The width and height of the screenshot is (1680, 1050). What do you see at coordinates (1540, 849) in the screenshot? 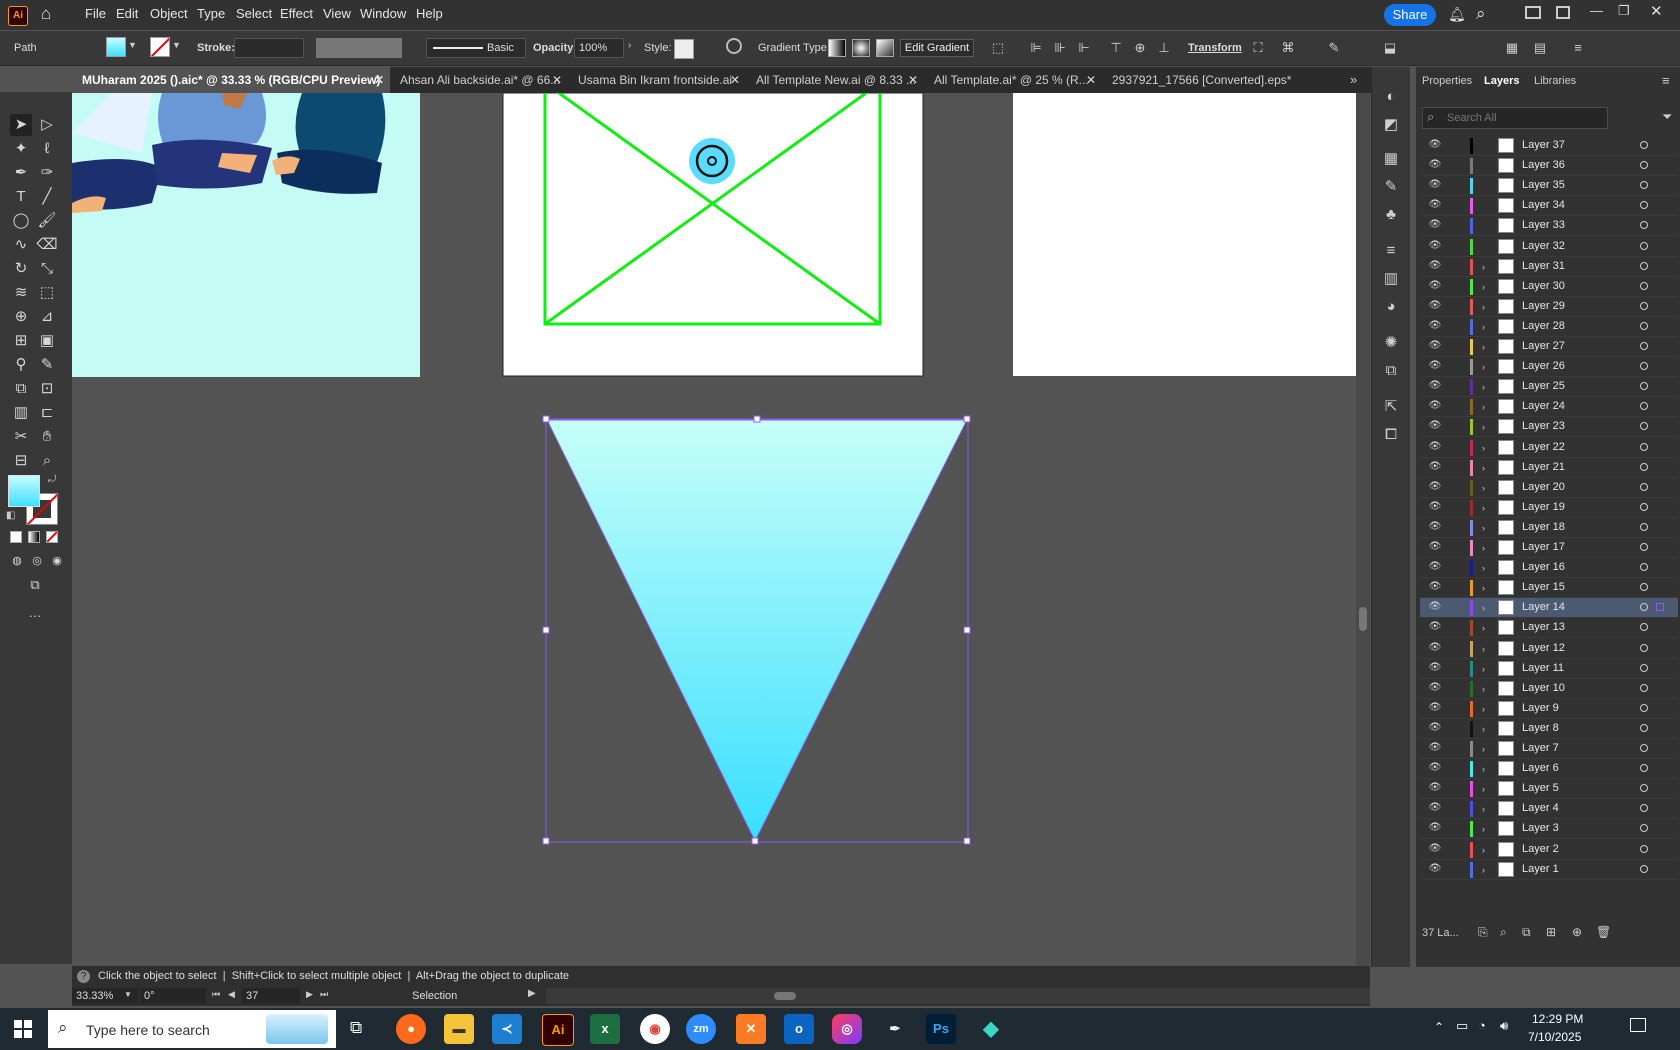
I see `layer-name: Layer 2` at bounding box center [1540, 849].